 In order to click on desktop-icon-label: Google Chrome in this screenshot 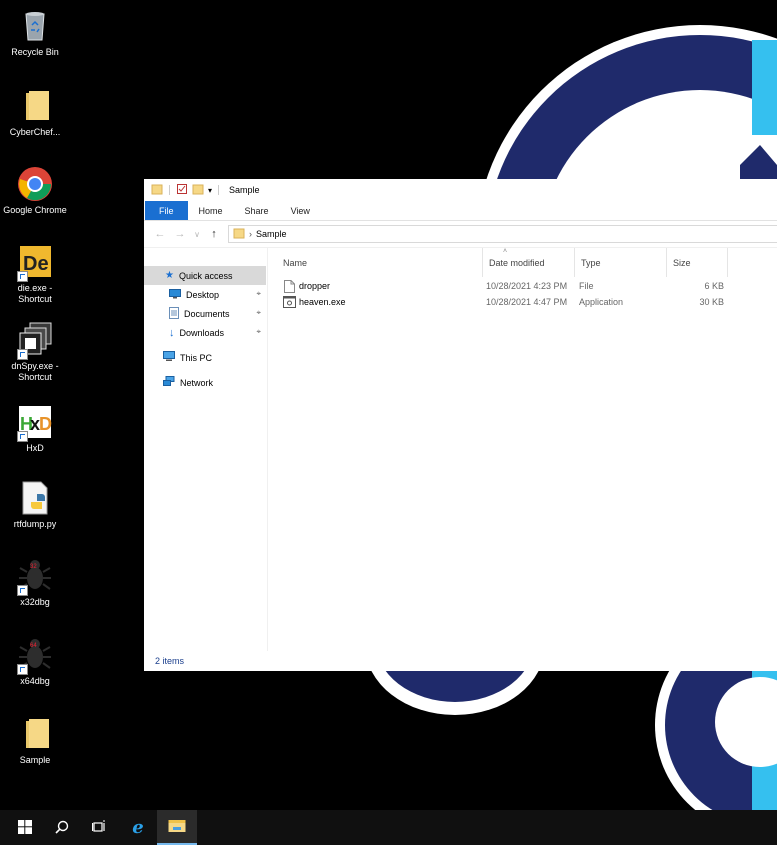, I will do `click(35, 210)`.